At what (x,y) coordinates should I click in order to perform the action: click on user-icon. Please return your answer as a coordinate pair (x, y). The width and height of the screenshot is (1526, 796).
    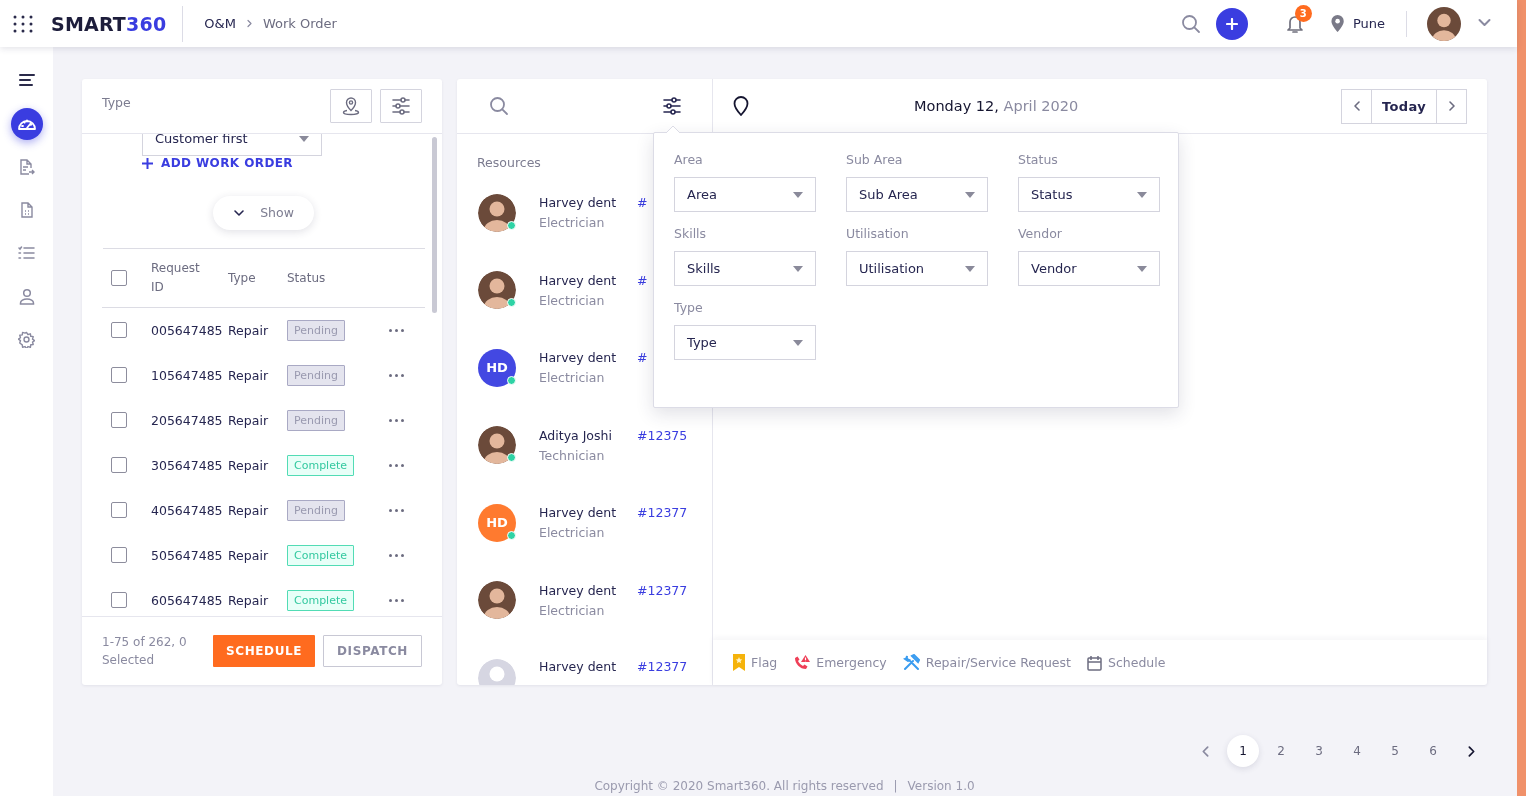
    Looking at the image, I should click on (26, 296).